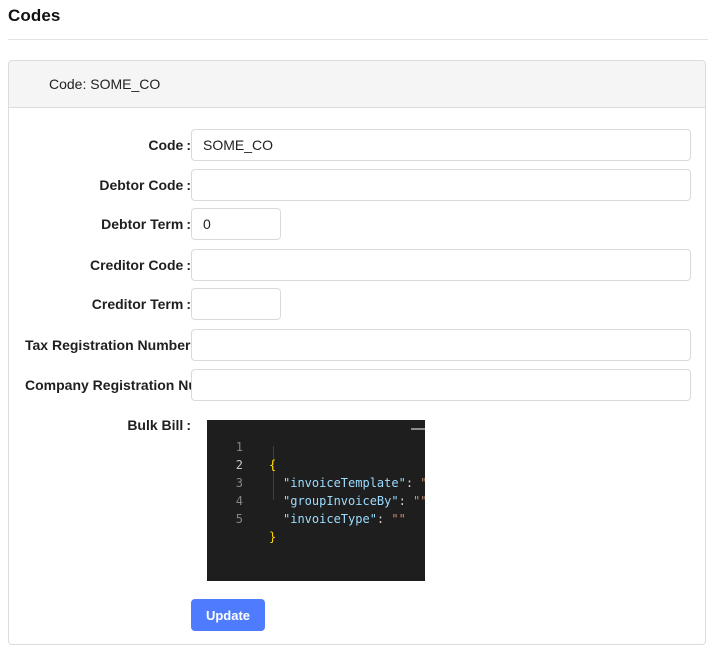 The width and height of the screenshot is (715, 660). Describe the element at coordinates (228, 615) in the screenshot. I see `update-button: Update` at that location.